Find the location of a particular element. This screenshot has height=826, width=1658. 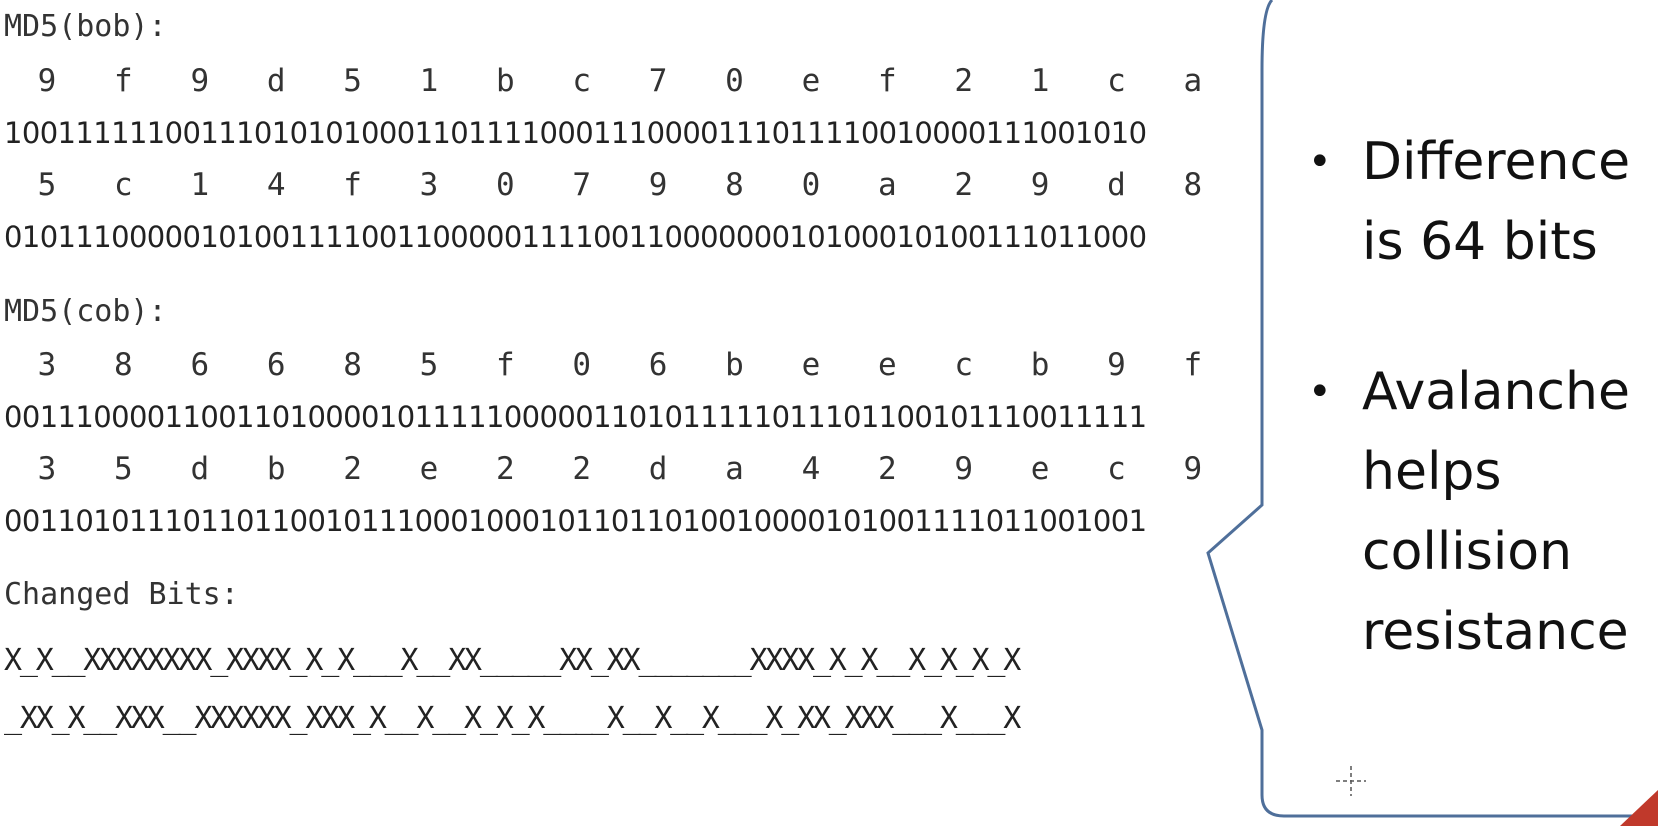

callout-bullet-2: Avalanche helps collision resistance is located at coordinates (1479, 512).